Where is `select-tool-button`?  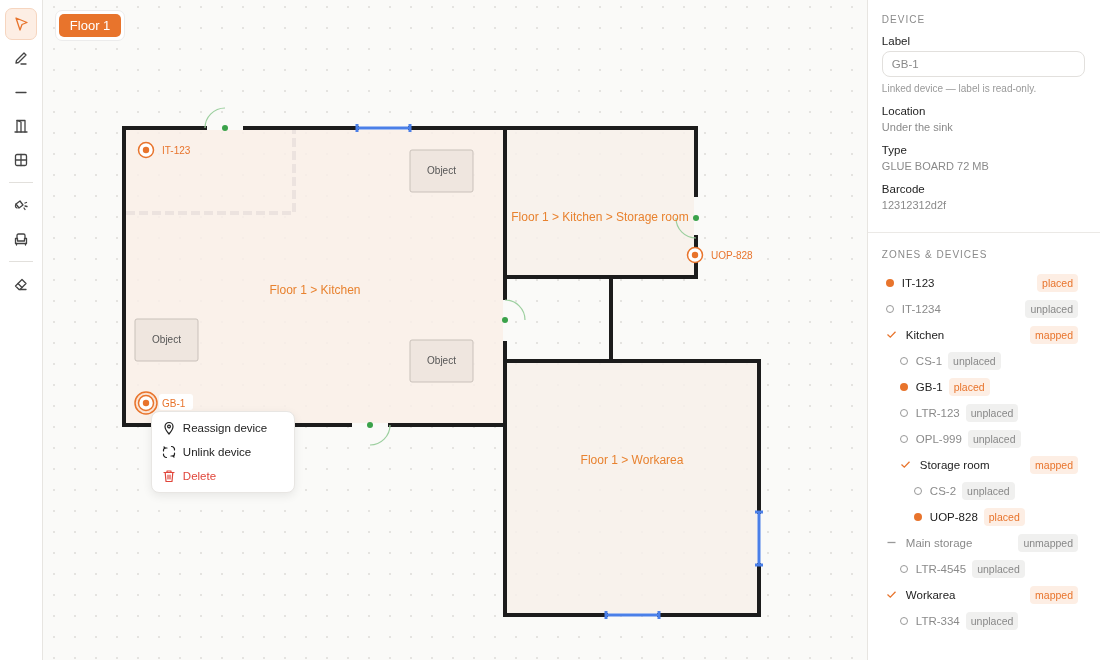
select-tool-button is located at coordinates (20, 24).